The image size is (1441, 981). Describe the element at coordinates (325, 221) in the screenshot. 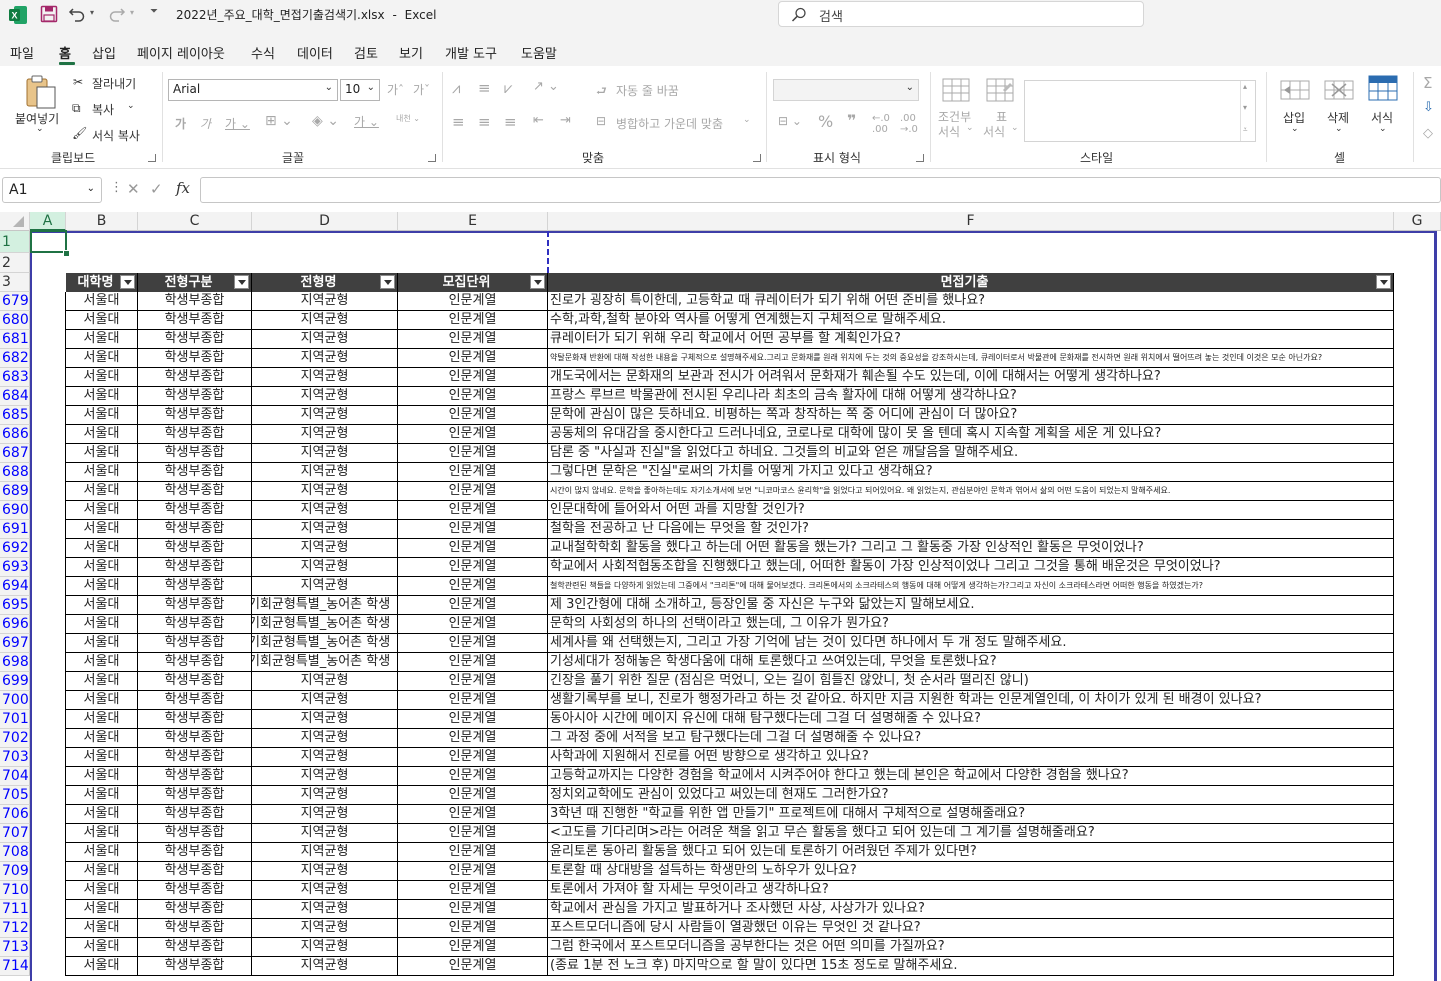

I see `column-header-d: D` at that location.